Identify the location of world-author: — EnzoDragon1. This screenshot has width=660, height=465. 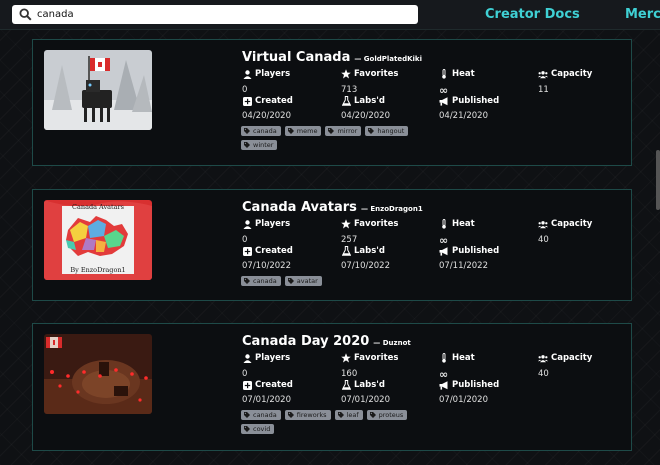
(392, 209).